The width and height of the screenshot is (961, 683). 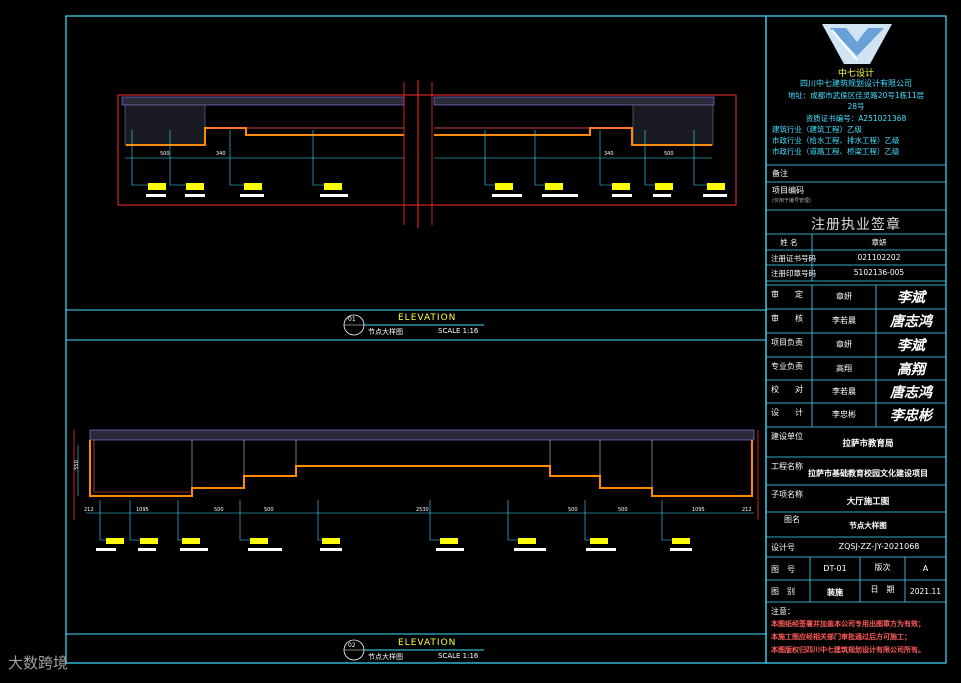 I want to click on elevation-02-scale: SCALE 1:16, so click(x=458, y=656).